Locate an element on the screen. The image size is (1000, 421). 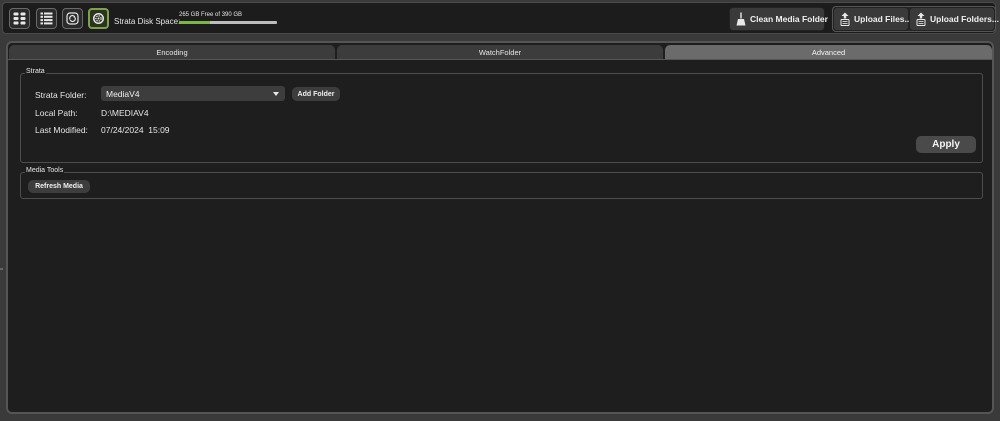
clean-media-folder-label: Clean Media Folder is located at coordinates (789, 19).